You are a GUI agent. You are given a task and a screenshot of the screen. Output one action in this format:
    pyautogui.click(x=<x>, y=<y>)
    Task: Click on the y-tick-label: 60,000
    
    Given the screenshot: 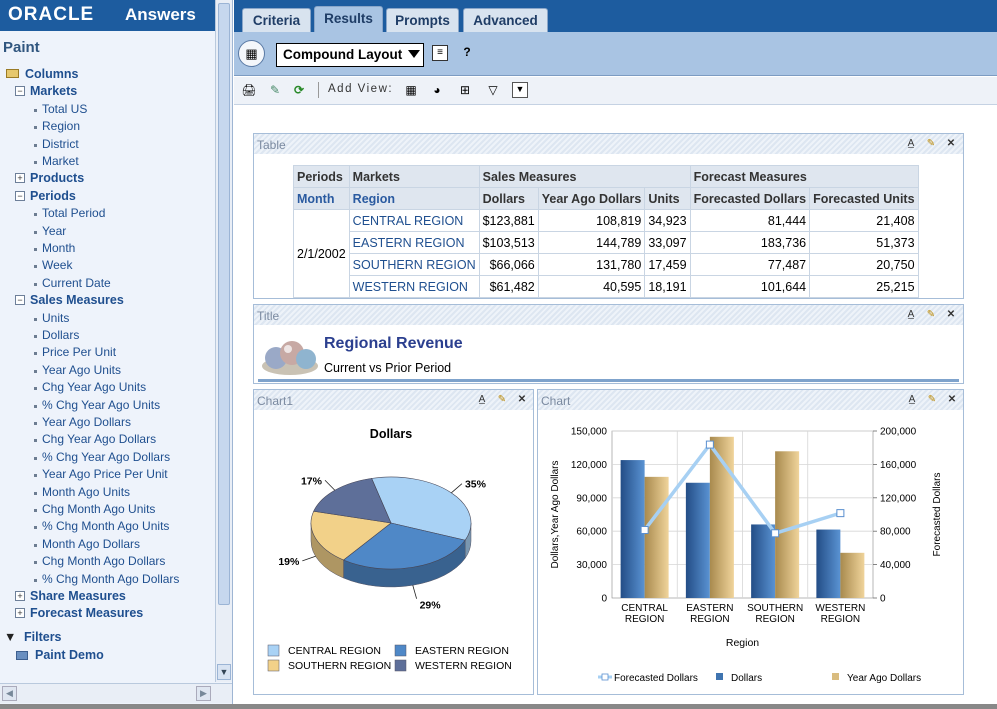 What is the action you would take?
    pyautogui.click(x=591, y=532)
    